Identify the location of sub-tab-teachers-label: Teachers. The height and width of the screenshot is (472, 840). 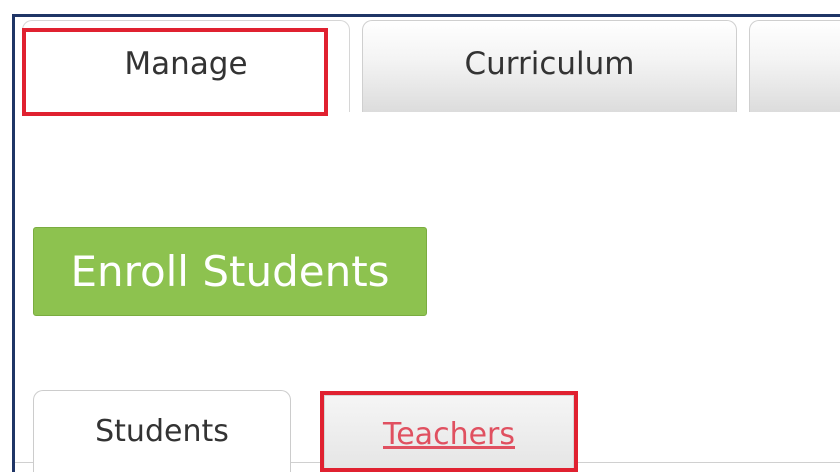
(449, 434).